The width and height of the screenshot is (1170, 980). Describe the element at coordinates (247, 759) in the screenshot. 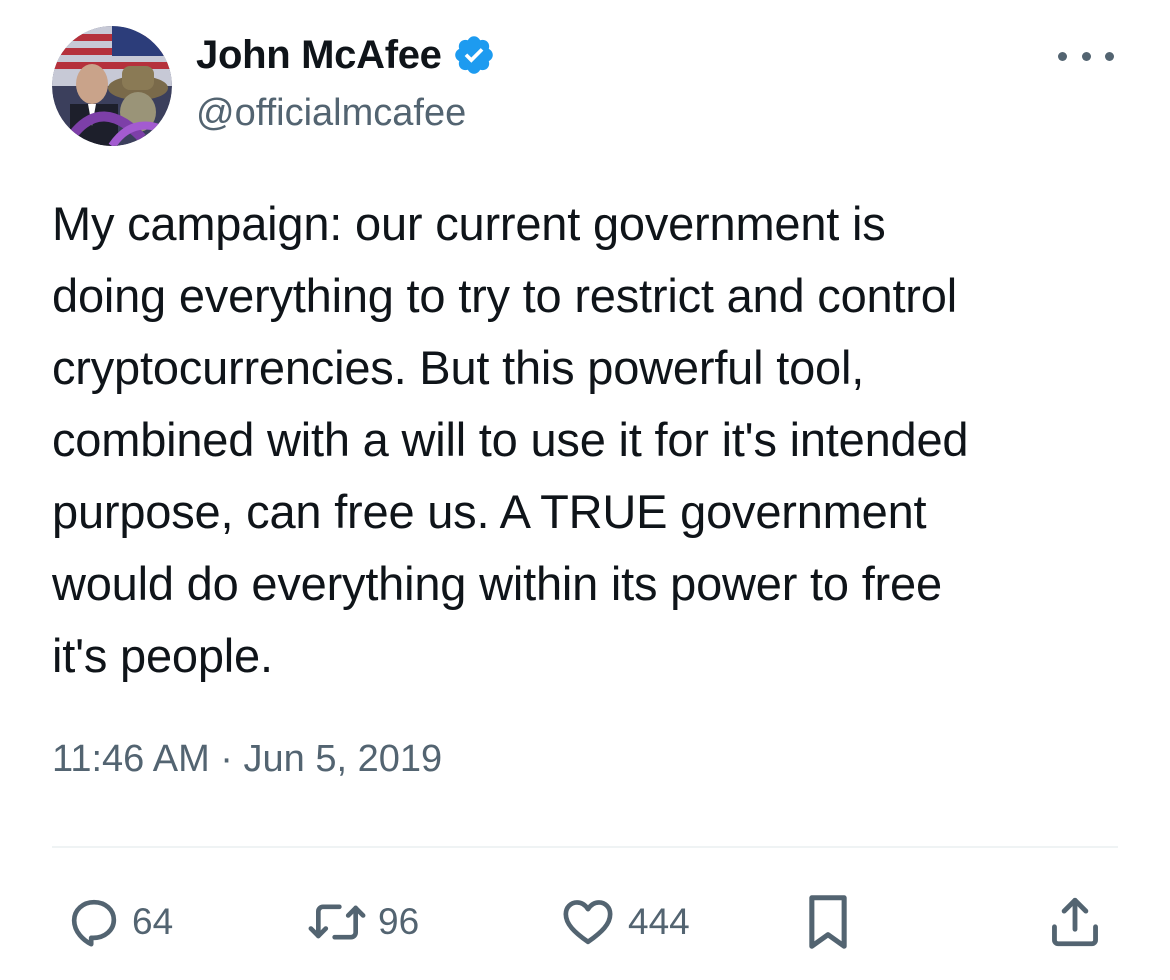

I see `tweet-timestamp: 11:46 AM · Jun 5, 2019` at that location.